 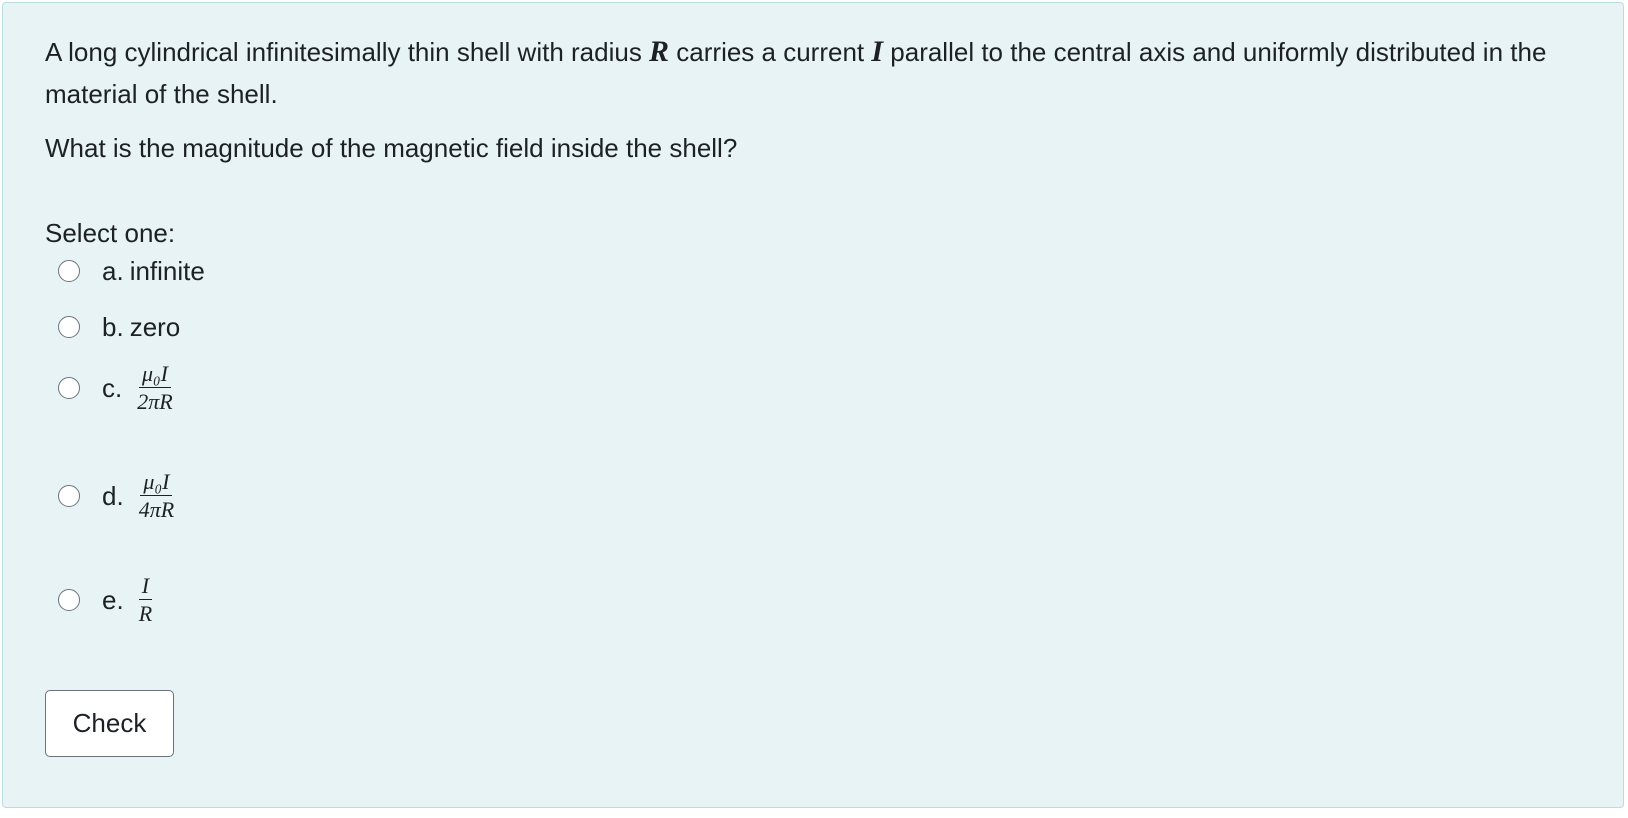 I want to click on current-variable: I, so click(x=877, y=51).